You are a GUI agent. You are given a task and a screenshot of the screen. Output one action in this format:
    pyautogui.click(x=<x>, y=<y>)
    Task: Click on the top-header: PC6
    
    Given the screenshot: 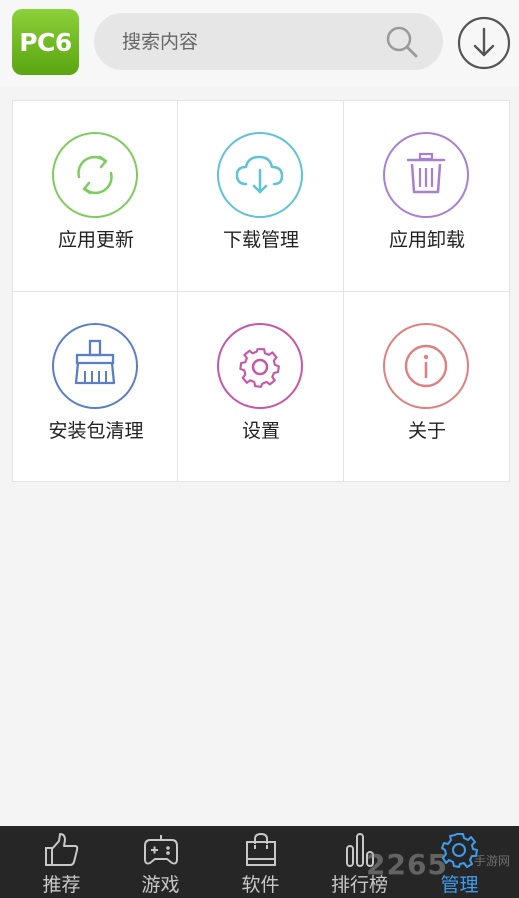 What is the action you would take?
    pyautogui.click(x=259, y=43)
    